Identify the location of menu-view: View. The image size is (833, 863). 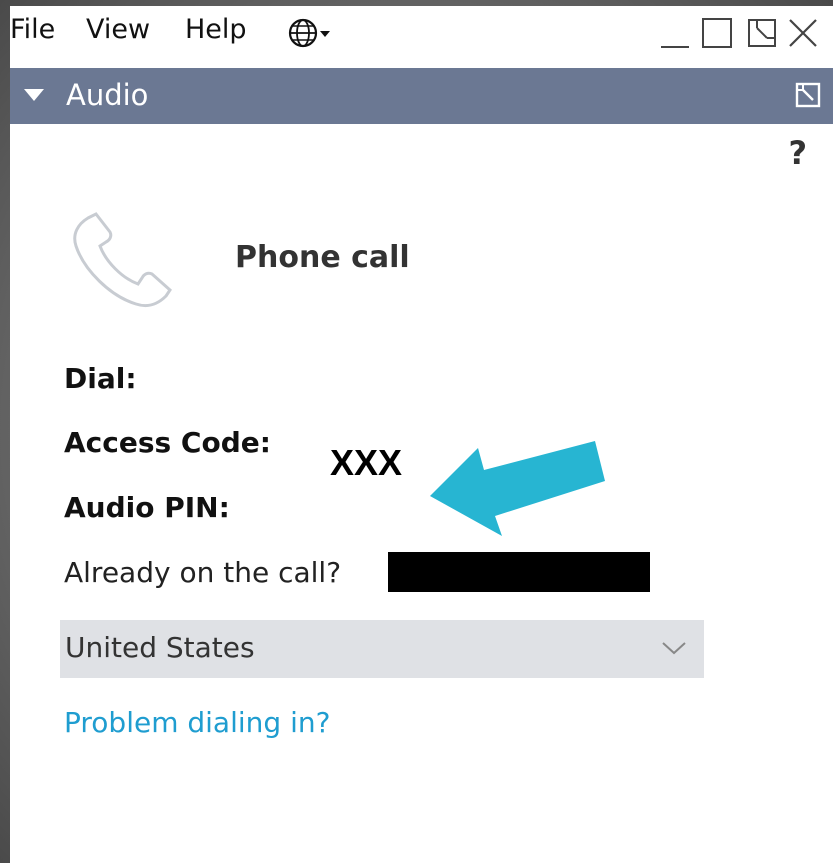
(118, 29).